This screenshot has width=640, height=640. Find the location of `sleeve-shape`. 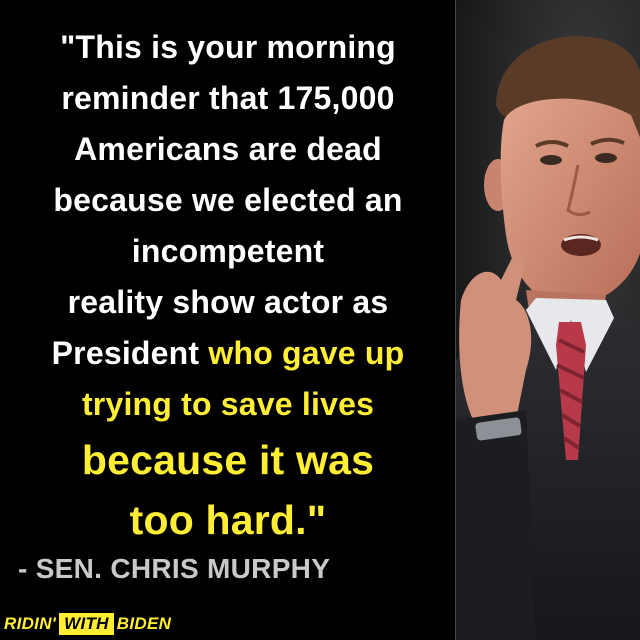

sleeve-shape is located at coordinates (496, 525).